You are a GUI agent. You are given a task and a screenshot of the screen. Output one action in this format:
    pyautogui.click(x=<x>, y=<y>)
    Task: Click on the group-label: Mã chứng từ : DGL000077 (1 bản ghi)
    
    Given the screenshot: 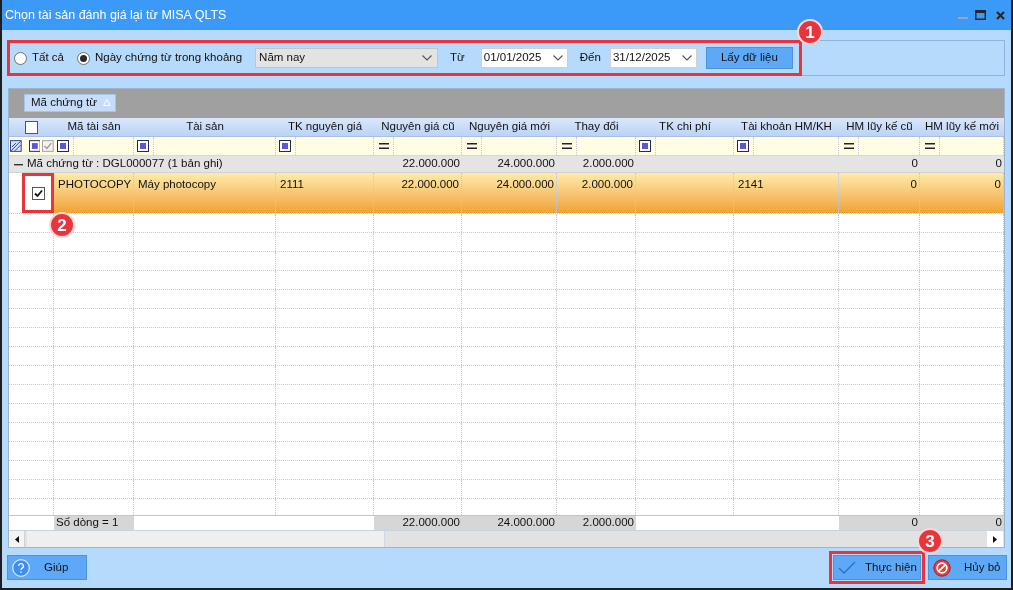 What is the action you would take?
    pyautogui.click(x=125, y=164)
    